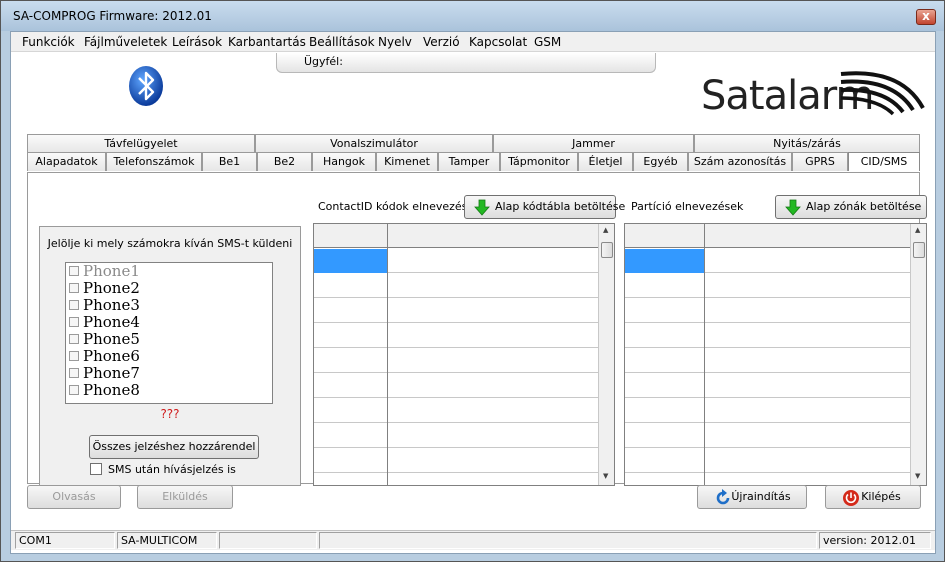 The width and height of the screenshot is (945, 562). What do you see at coordinates (918, 354) in the screenshot?
I see `partition-scrollbar: ▲ ▼` at bounding box center [918, 354].